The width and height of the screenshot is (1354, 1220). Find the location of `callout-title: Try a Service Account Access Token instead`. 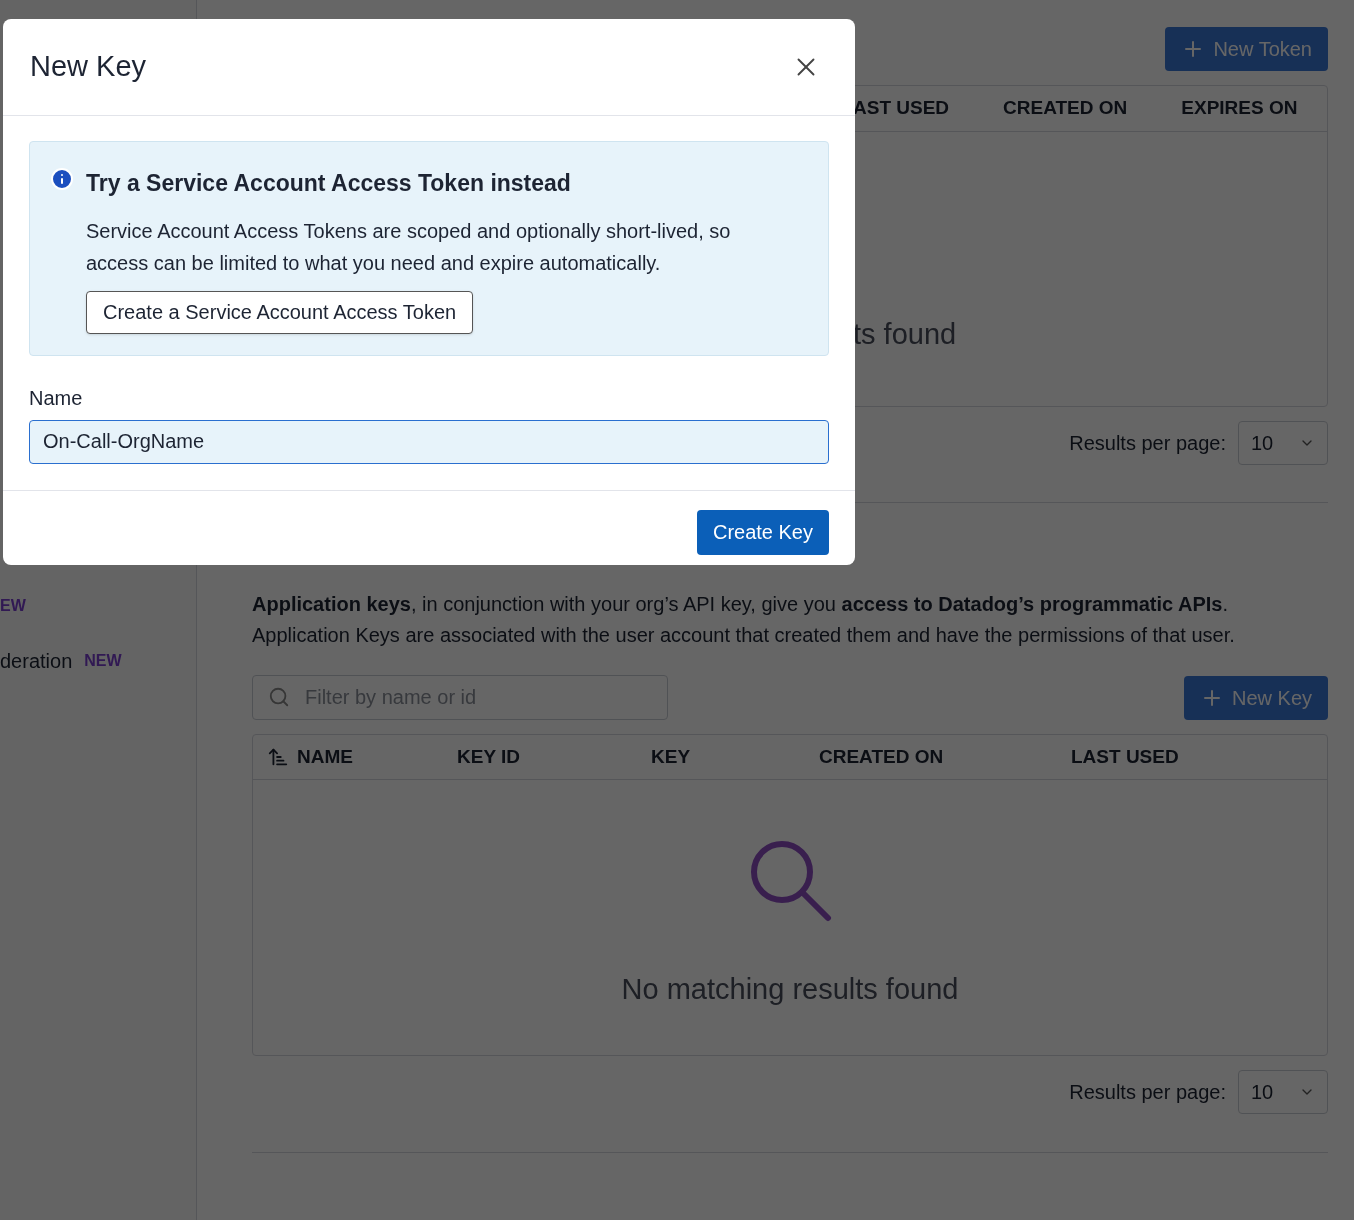

callout-title: Try a Service Account Access Token instead is located at coordinates (329, 183).